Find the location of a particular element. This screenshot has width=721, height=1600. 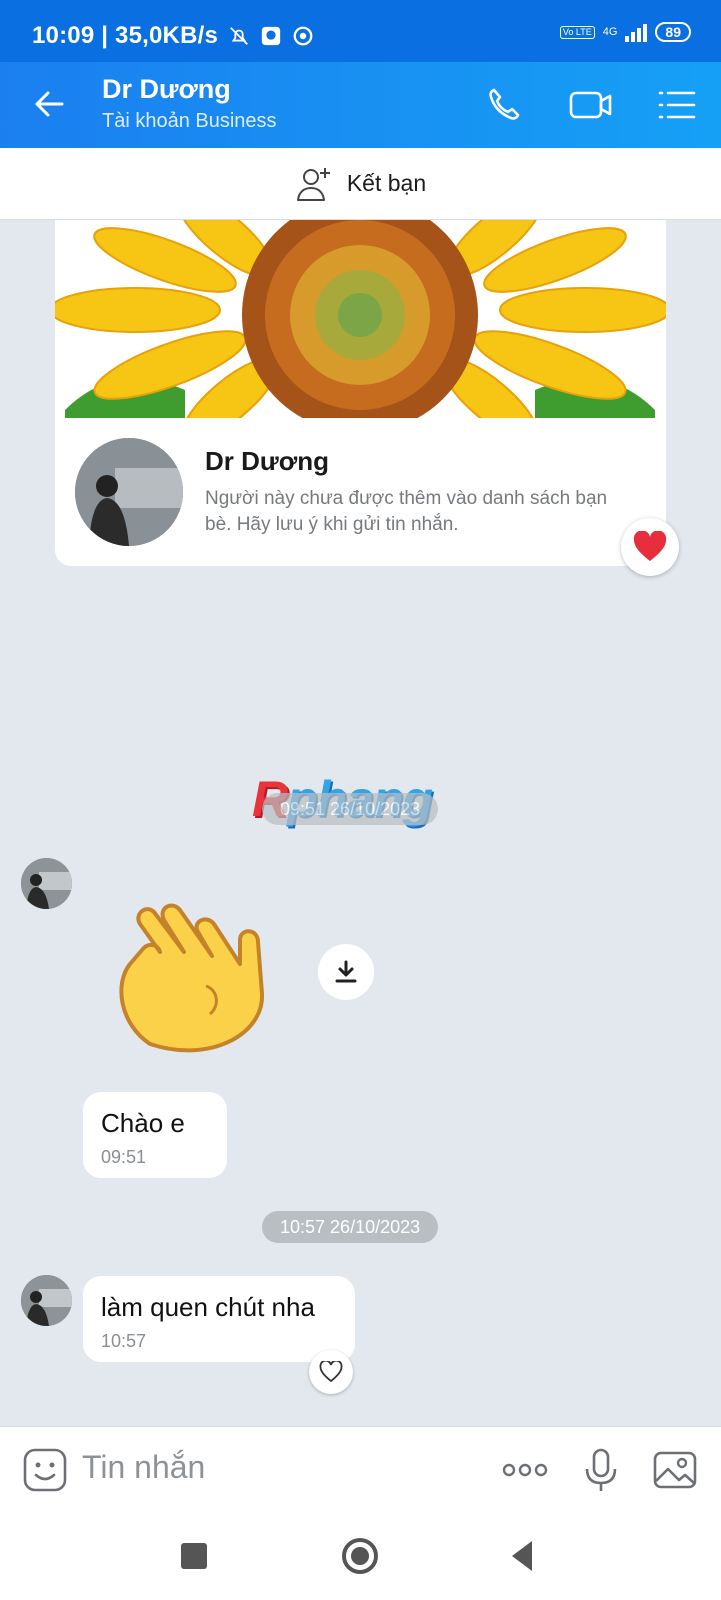

message-bubble: Chào e 09:51 is located at coordinates (155, 1135).